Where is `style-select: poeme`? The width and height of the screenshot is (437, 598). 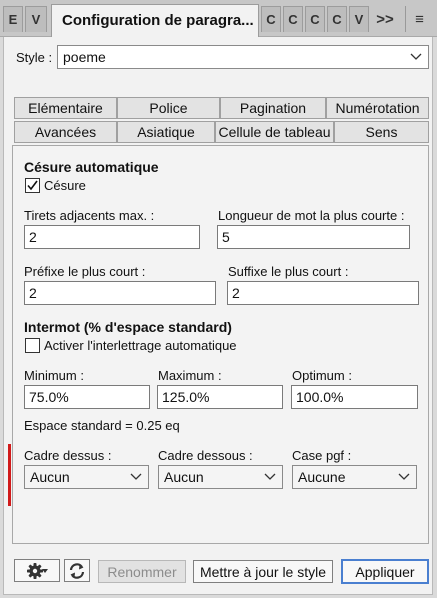 style-select: poeme is located at coordinates (243, 57).